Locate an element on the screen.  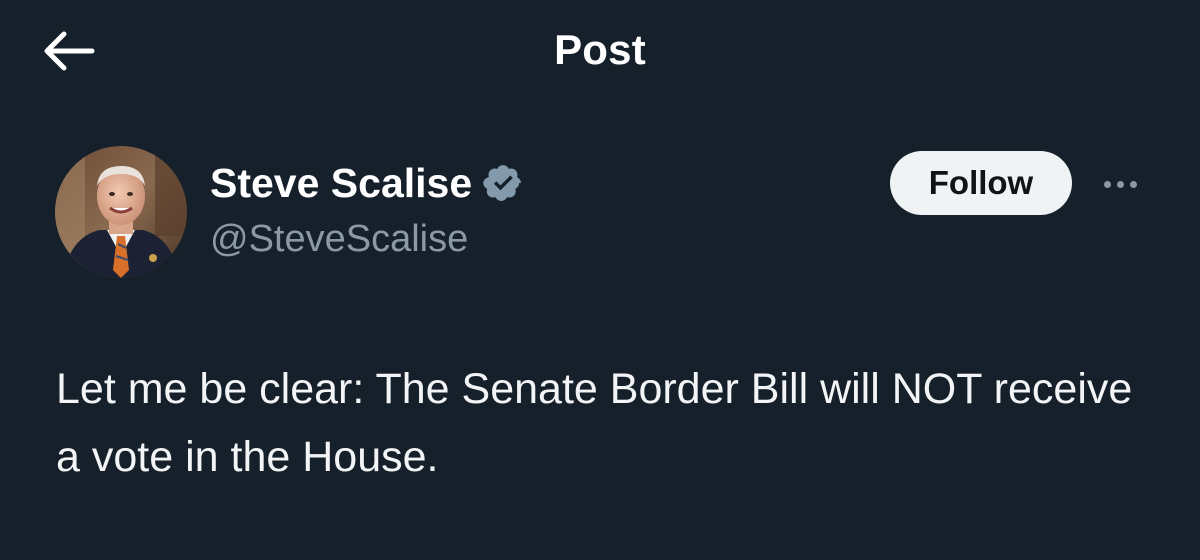
avatar-image is located at coordinates (121, 212).